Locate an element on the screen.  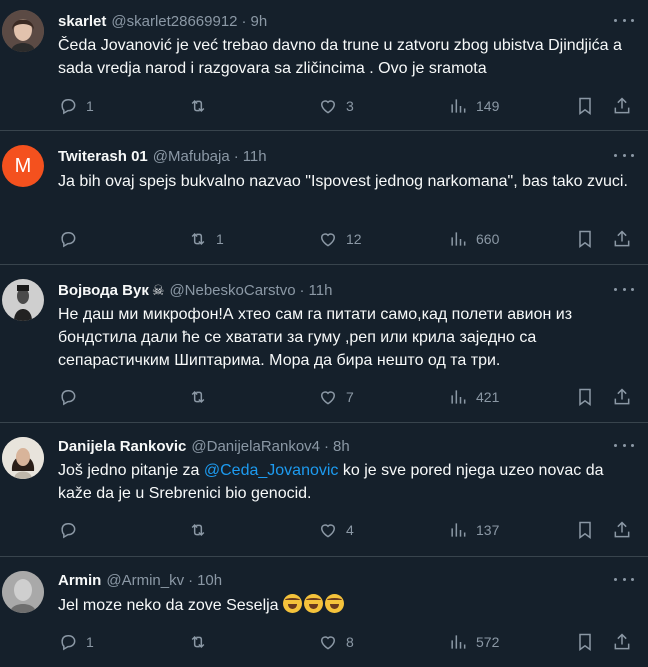
tweet-text-body: Jel moze neko da zove Seselja is located at coordinates (168, 605).